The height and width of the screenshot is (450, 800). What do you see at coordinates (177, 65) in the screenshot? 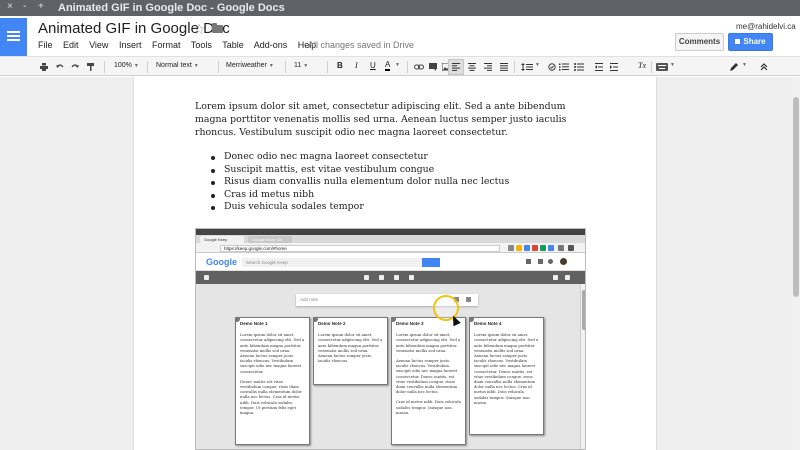
I see `style-select: Normal text ▼` at bounding box center [177, 65].